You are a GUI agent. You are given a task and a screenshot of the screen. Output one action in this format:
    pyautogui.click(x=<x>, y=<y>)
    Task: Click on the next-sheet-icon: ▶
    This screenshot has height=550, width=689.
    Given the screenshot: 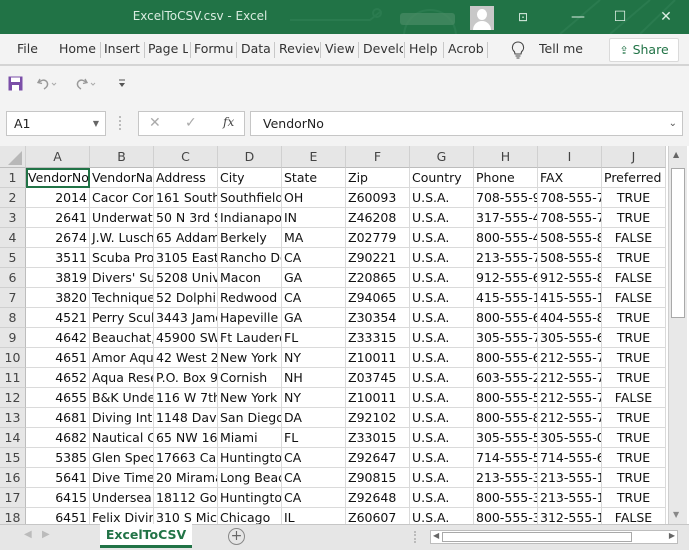 What is the action you would take?
    pyautogui.click(x=46, y=534)
    